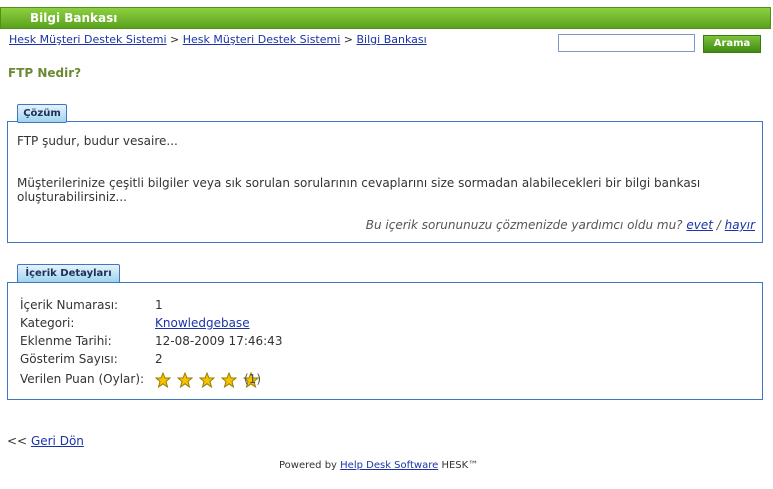 Image resolution: width=773 pixels, height=489 pixels. Describe the element at coordinates (385, 18) in the screenshot. I see `header-bar: Bilgi Bankası` at that location.